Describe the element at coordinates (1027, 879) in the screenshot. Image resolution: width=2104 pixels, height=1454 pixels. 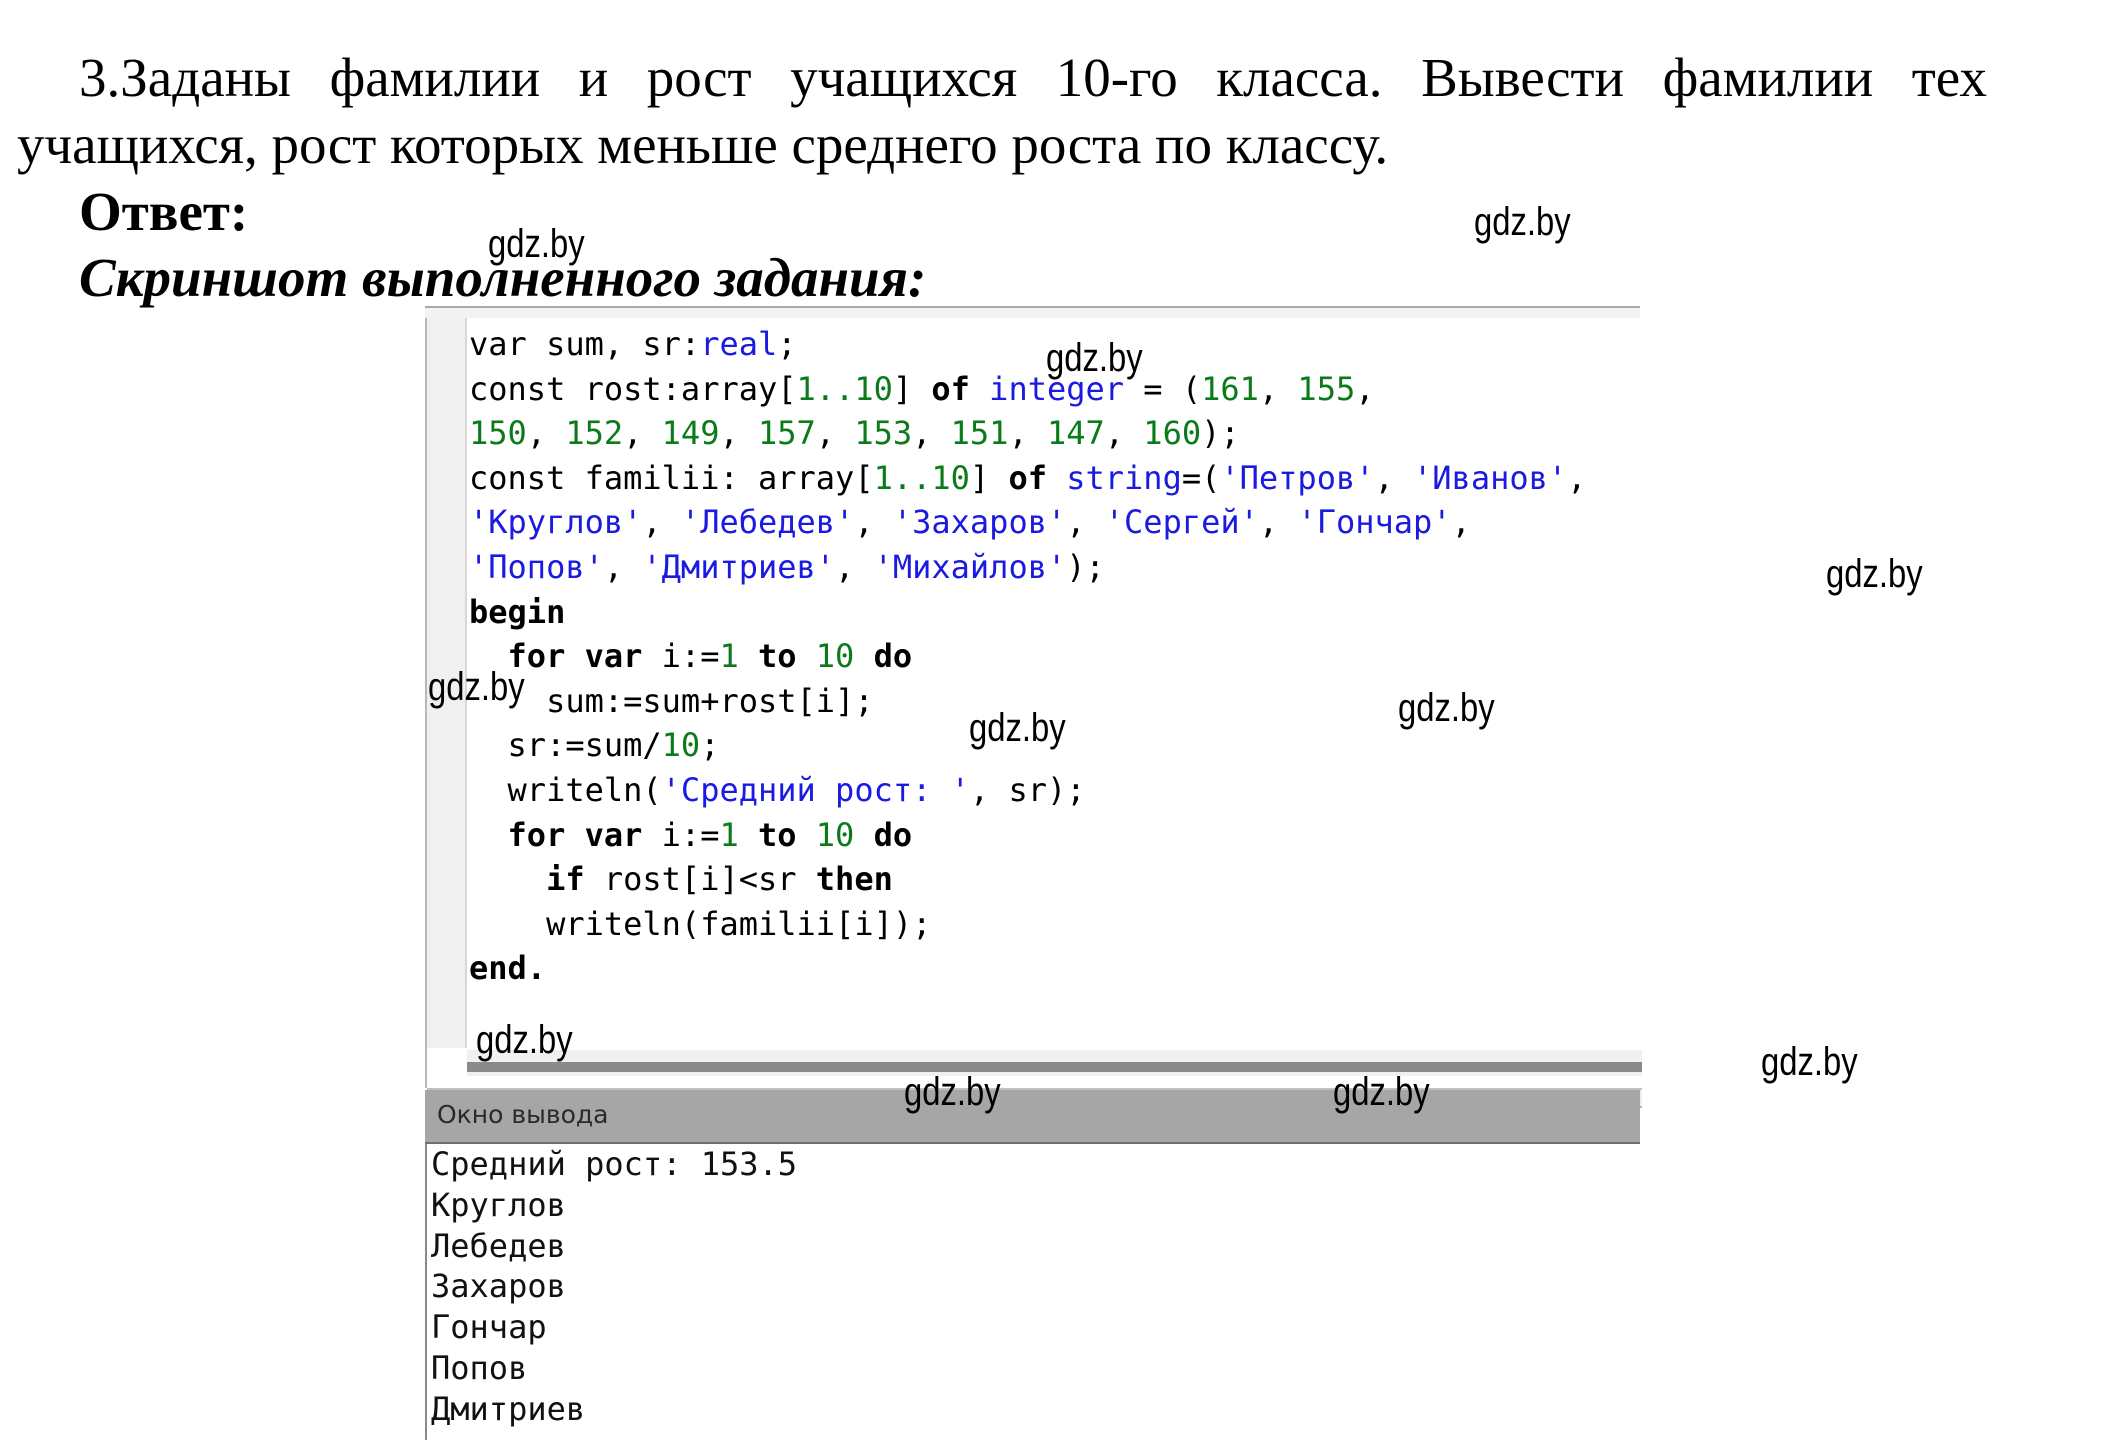
I see `code-line: if rost[i]<sr then` at that location.